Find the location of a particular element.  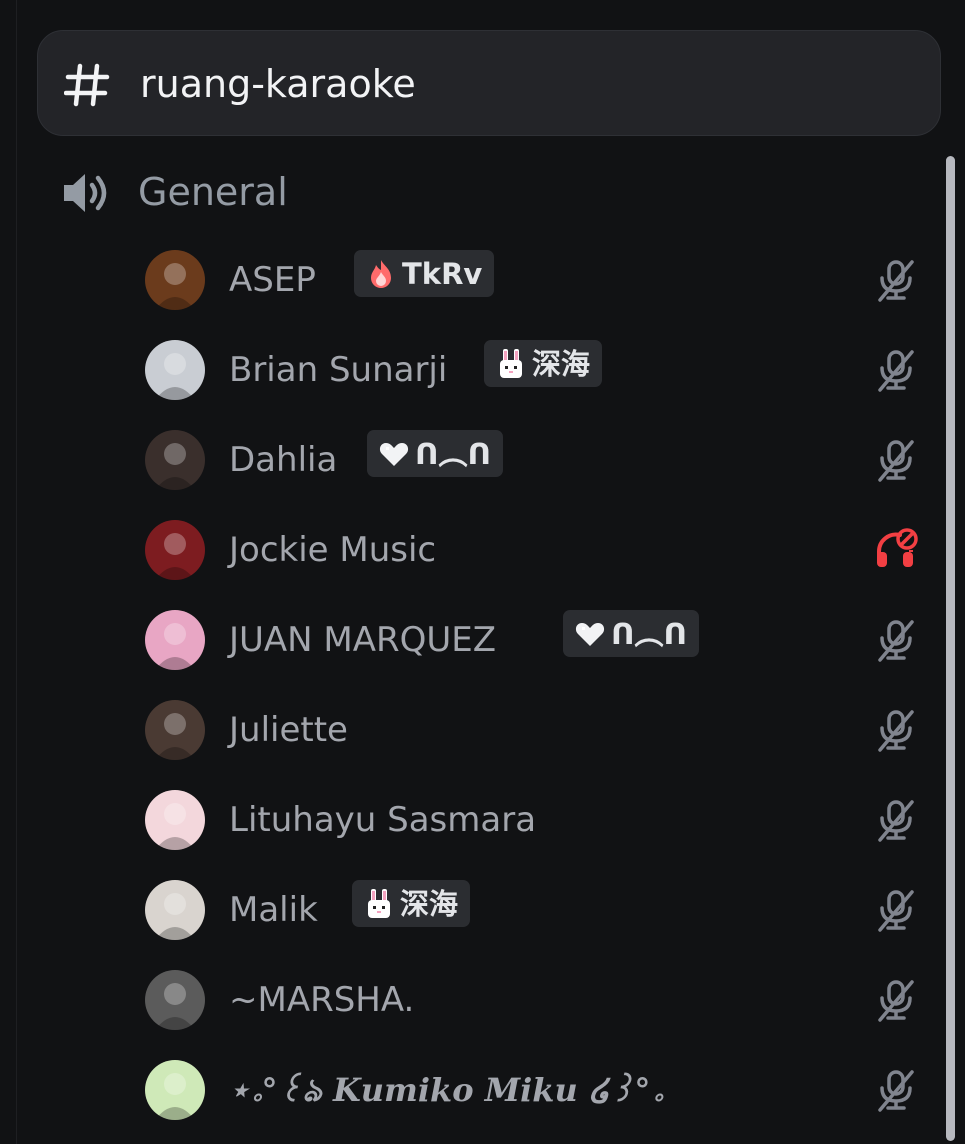

member-row-juliette: Juliette is located at coordinates (535, 730).